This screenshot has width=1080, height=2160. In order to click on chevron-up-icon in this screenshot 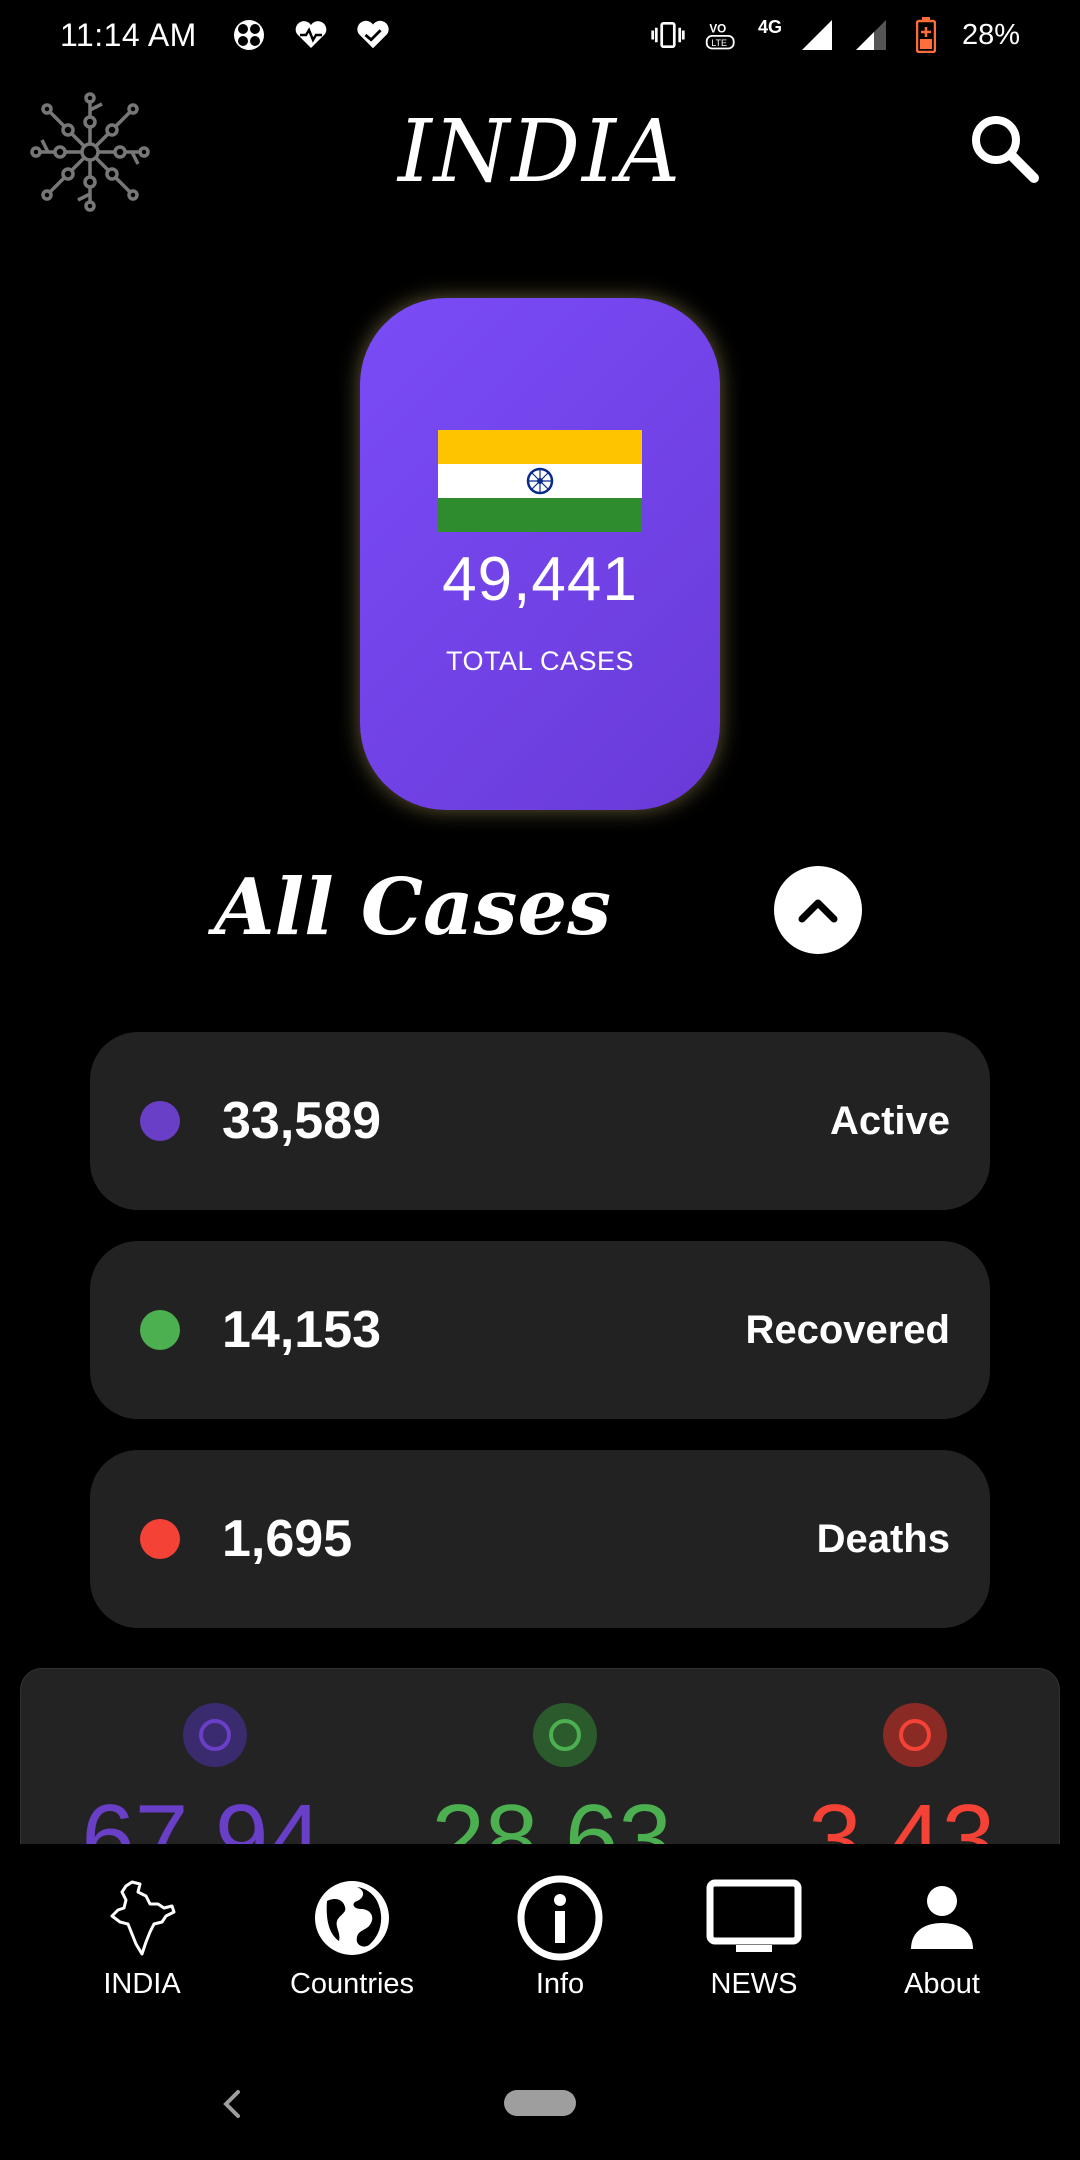, I will do `click(818, 911)`.